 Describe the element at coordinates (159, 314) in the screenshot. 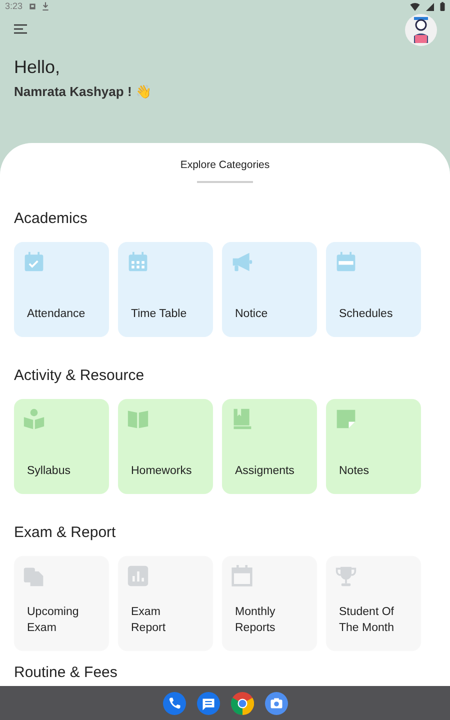

I see `card-label: Time Table` at that location.